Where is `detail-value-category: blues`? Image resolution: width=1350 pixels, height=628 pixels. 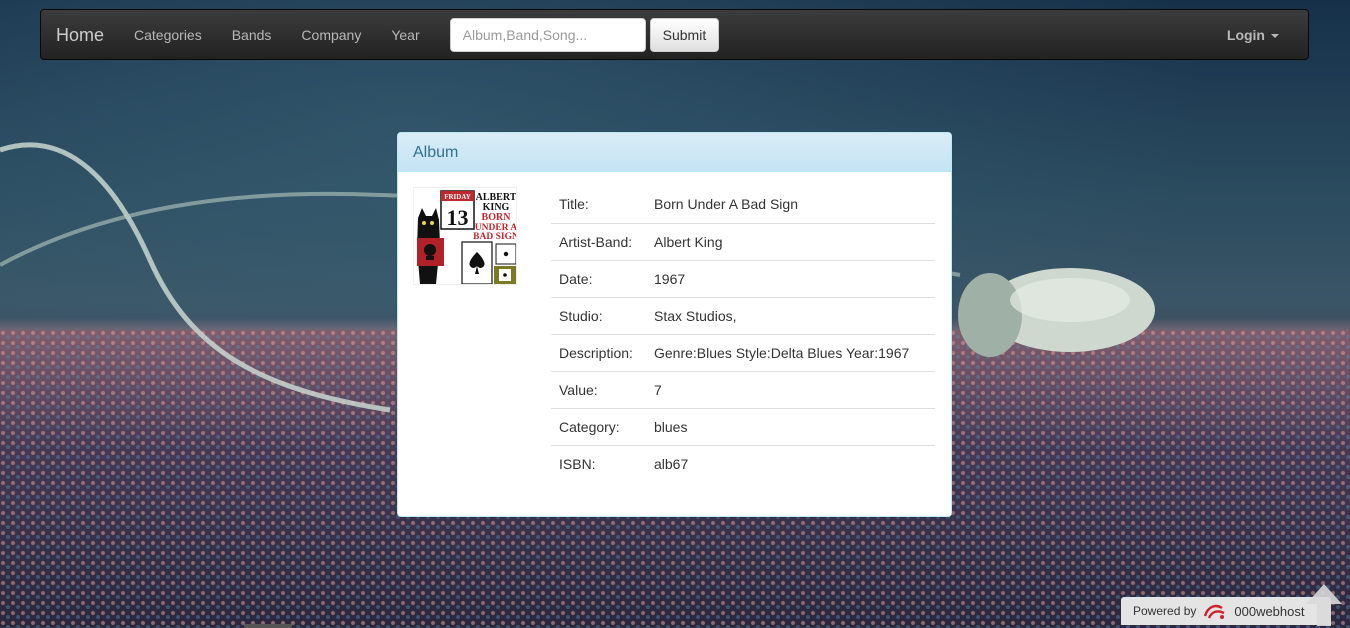 detail-value-category: blues is located at coordinates (790, 427).